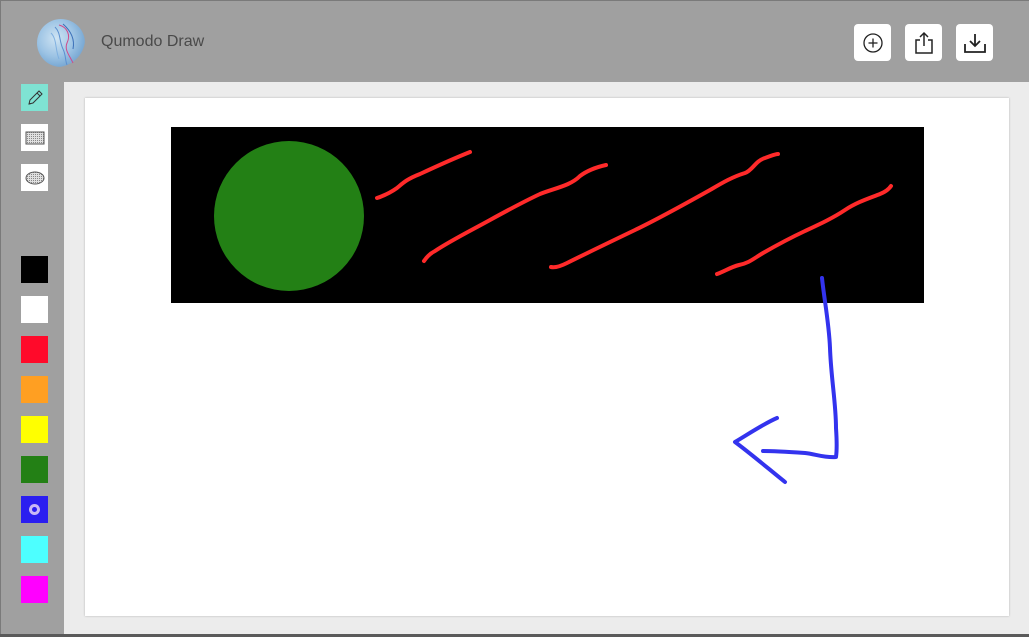 This screenshot has height=637, width=1029. I want to click on share-icon, so click(923, 42).